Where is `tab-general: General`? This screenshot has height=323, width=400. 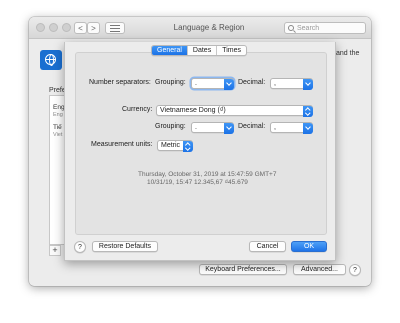
tab-general: General is located at coordinates (169, 50).